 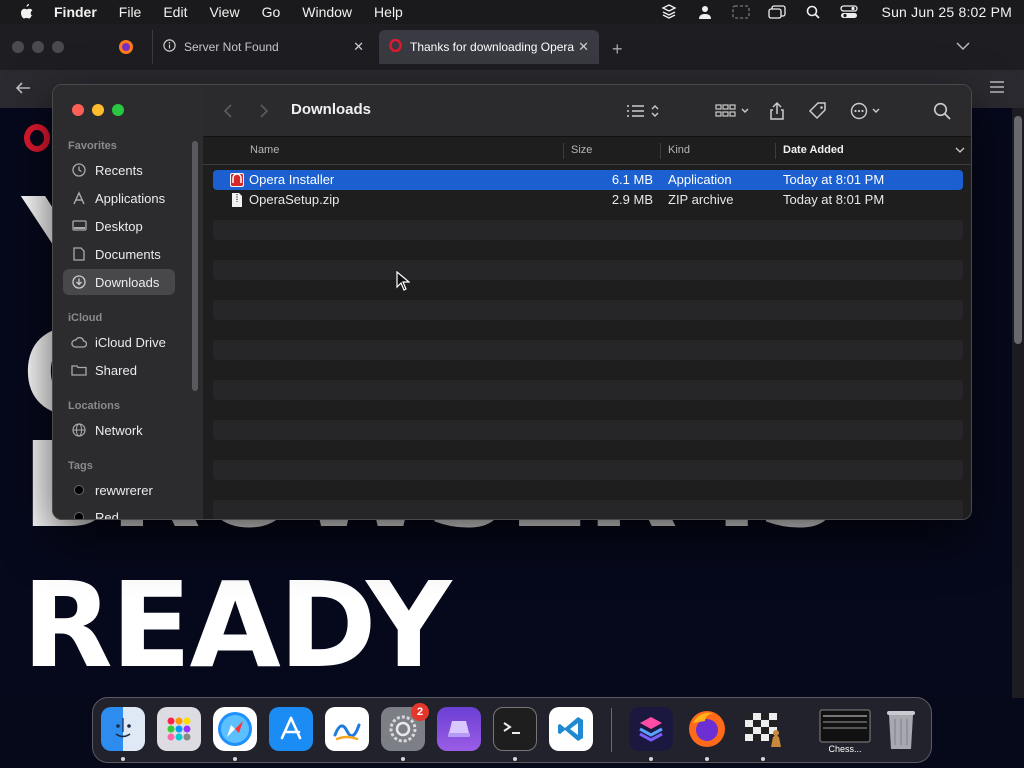 I want to click on mouse-cursor, so click(x=403, y=282).